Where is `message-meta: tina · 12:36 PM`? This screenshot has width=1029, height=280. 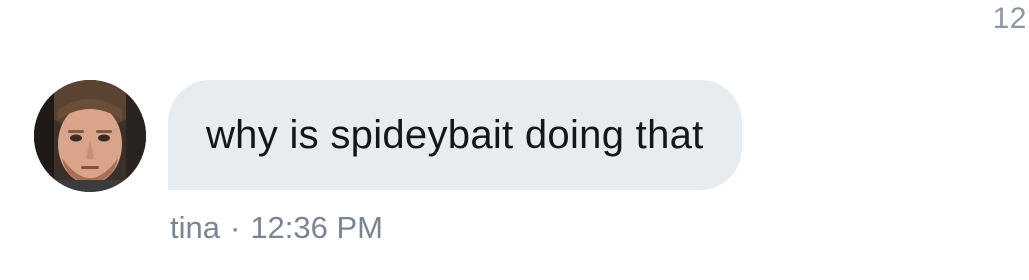 message-meta: tina · 12:36 PM is located at coordinates (276, 228).